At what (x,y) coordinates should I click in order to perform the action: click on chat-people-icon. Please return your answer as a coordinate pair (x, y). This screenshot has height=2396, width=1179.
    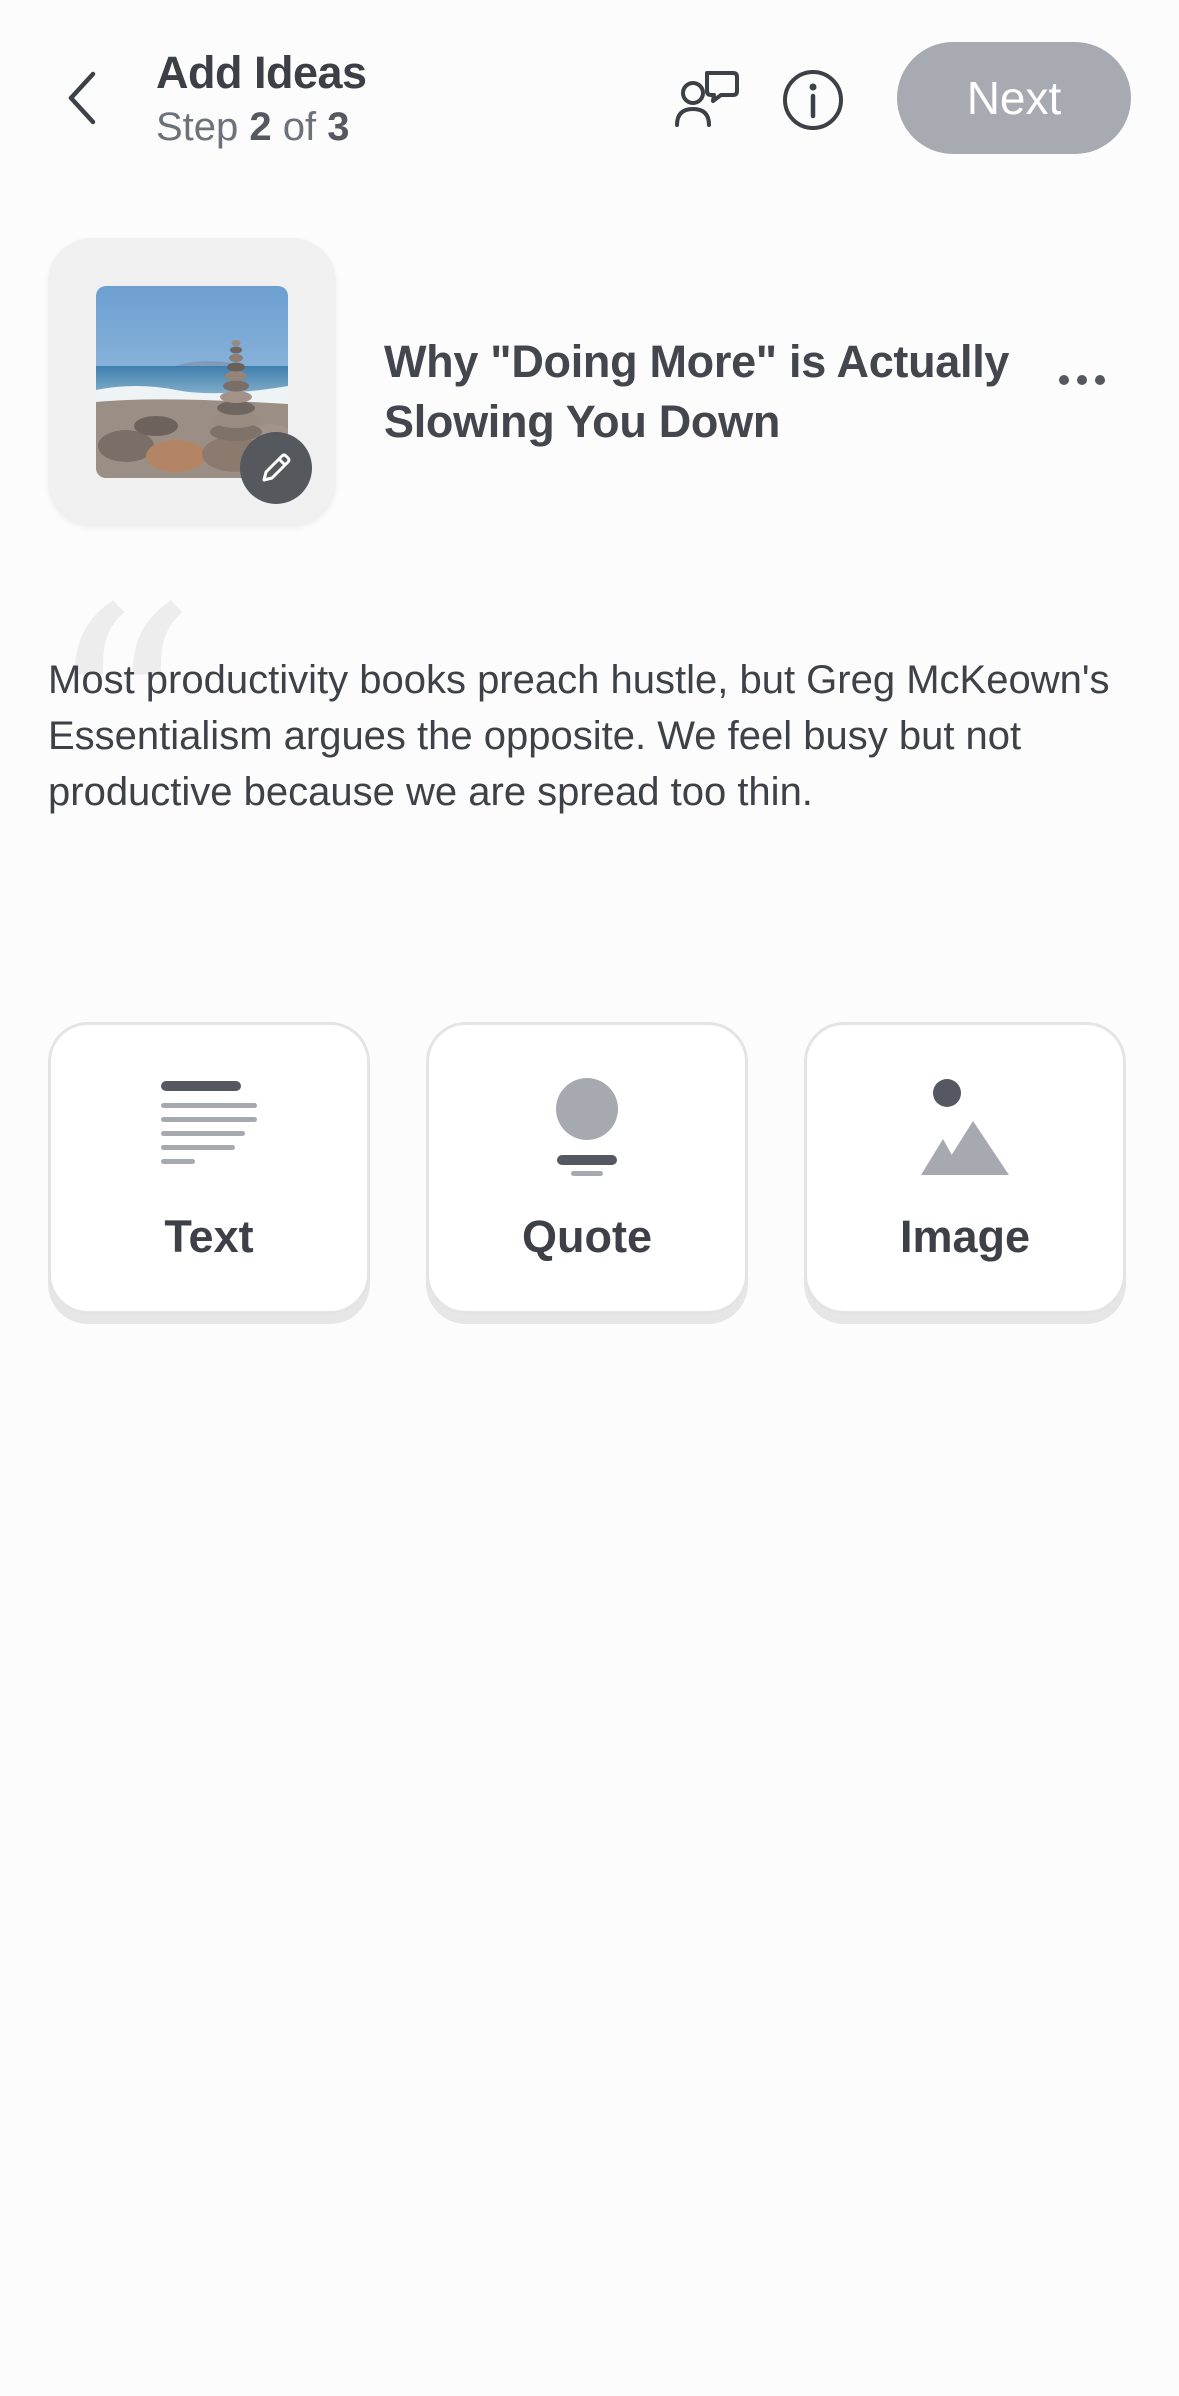
    Looking at the image, I should click on (707, 99).